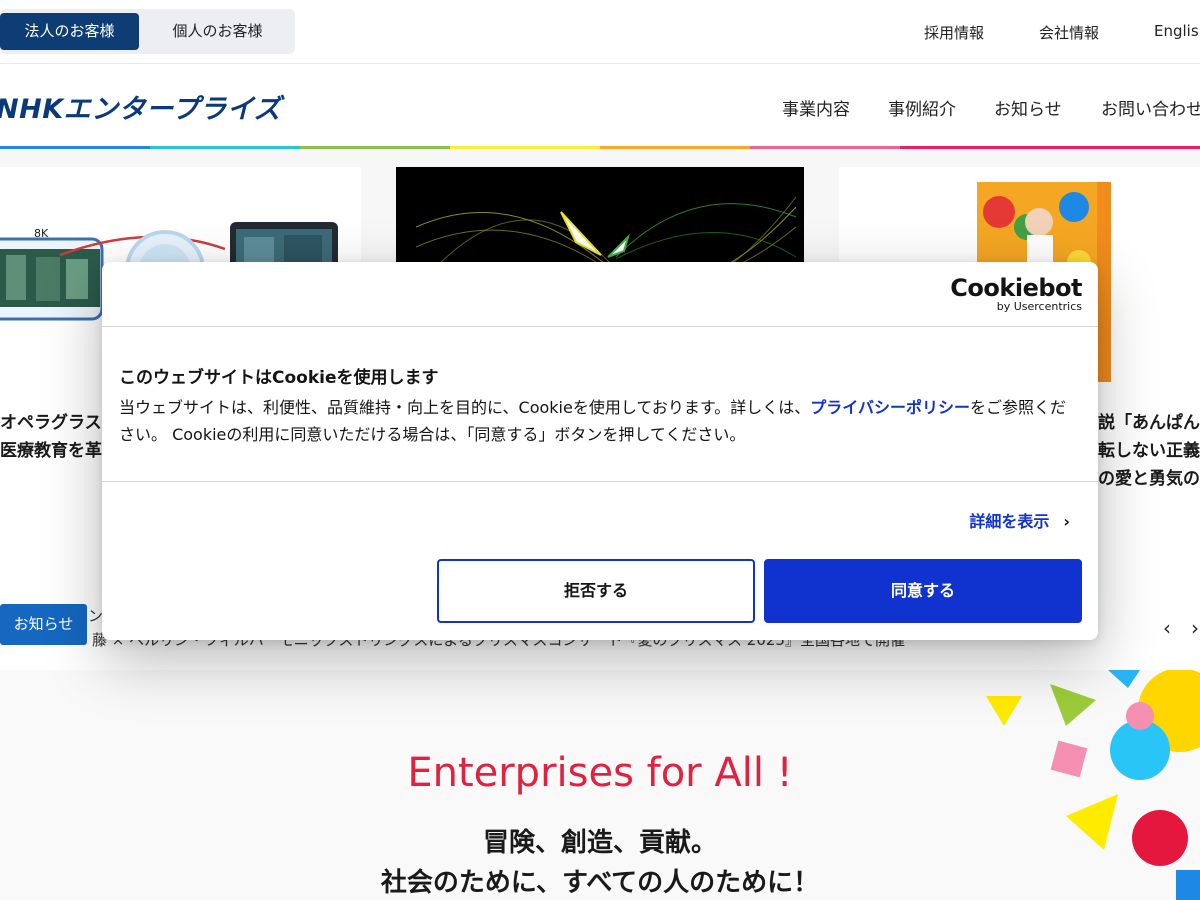 The width and height of the screenshot is (1200, 900). What do you see at coordinates (1167, 628) in the screenshot?
I see `chevron-left-icon: ‹` at bounding box center [1167, 628].